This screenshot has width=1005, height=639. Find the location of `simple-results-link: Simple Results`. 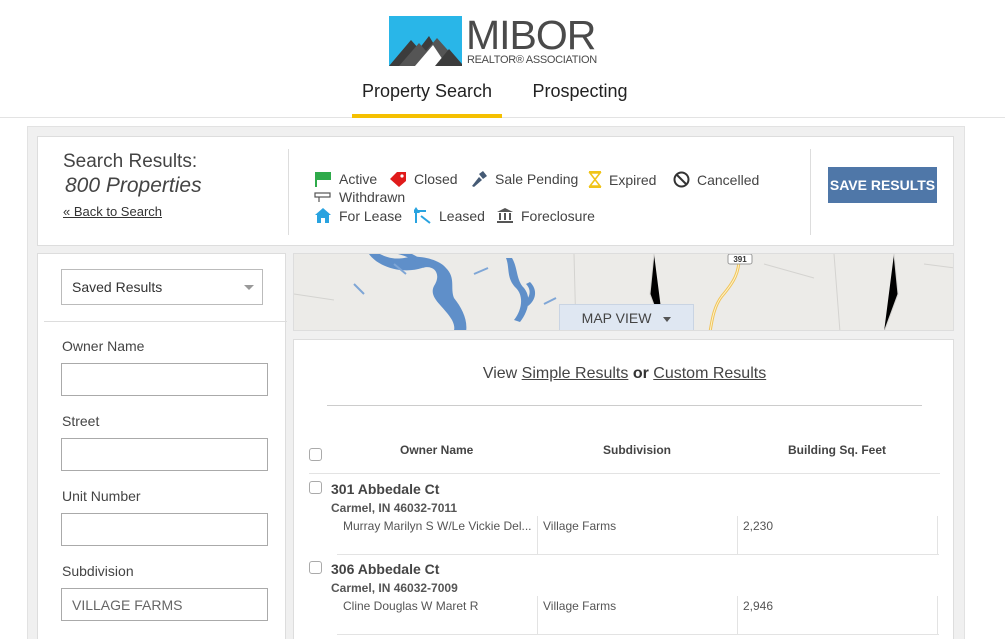

simple-results-link: Simple Results is located at coordinates (575, 373).